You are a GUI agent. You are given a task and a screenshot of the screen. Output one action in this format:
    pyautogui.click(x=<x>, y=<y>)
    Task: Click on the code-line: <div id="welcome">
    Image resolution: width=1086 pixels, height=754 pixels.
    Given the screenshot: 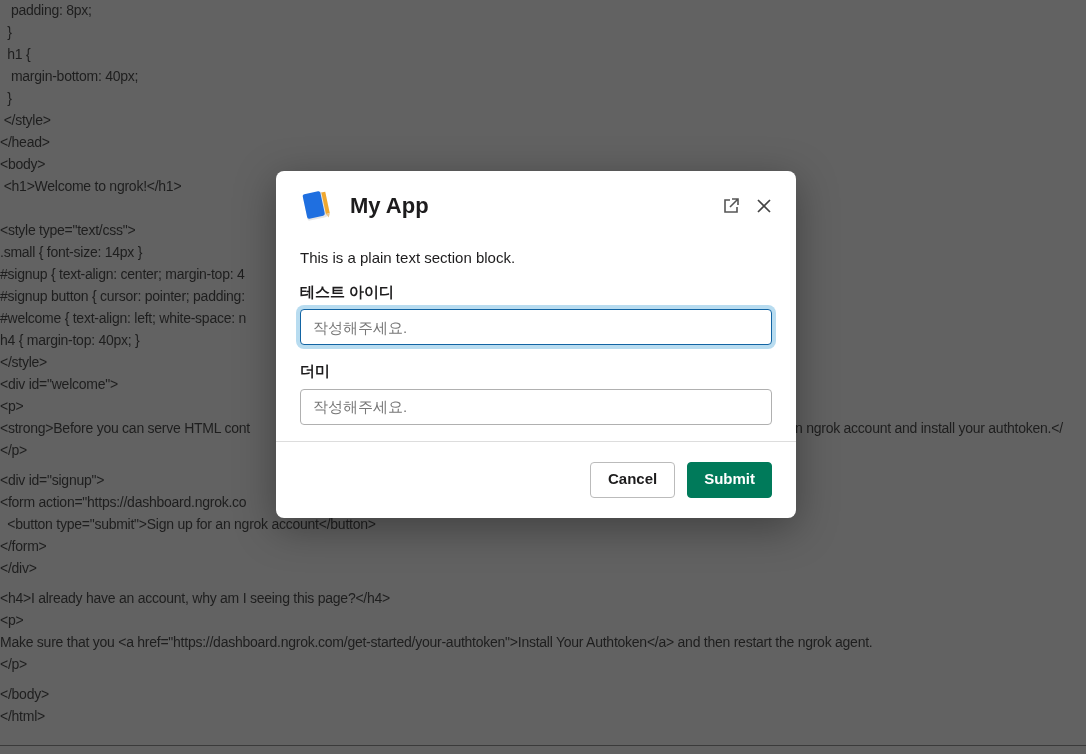 What is the action you would take?
    pyautogui.click(x=59, y=384)
    